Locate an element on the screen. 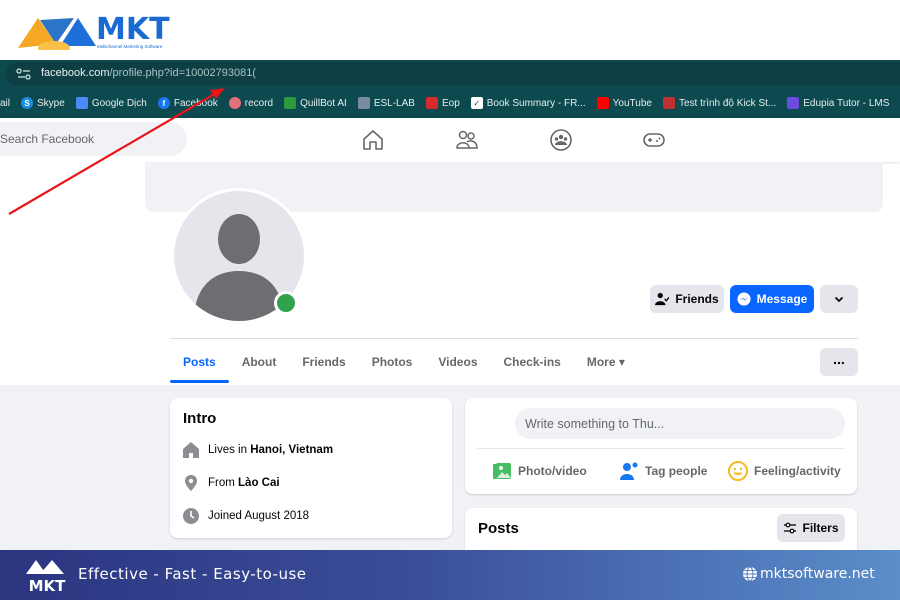 The height and width of the screenshot is (600, 900). footer-slogan: Effective - Fast - Easy-to-use is located at coordinates (192, 574).